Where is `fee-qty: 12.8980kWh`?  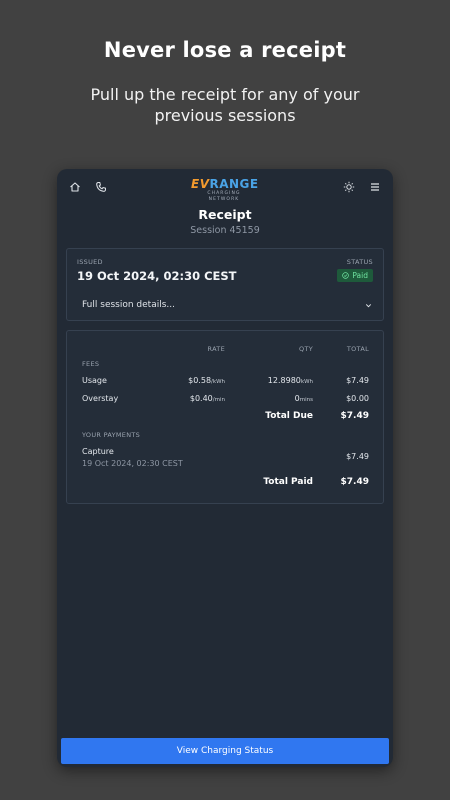 fee-qty: 12.8980kWh is located at coordinates (290, 380).